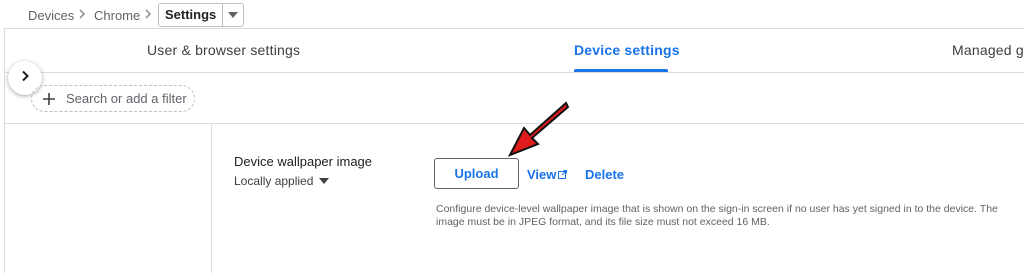 Image resolution: width=1024 pixels, height=273 pixels. I want to click on tab-device-settings: Device settings, so click(627, 50).